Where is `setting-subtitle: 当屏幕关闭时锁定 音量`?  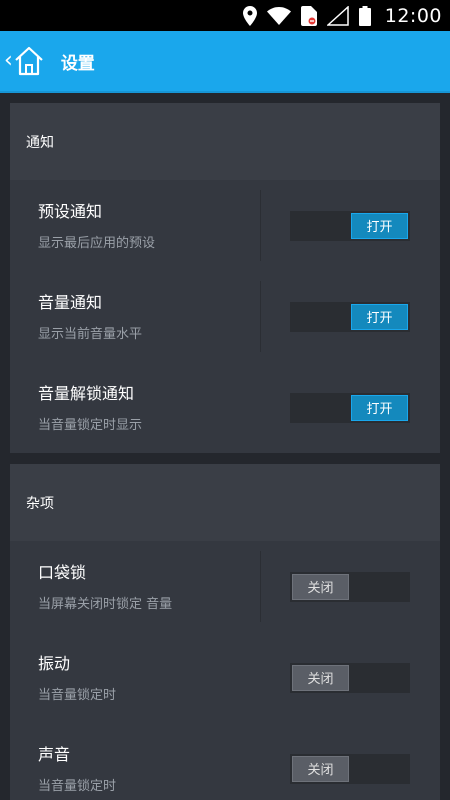 setting-subtitle: 当屏幕关闭时锁定 音量 is located at coordinates (105, 604).